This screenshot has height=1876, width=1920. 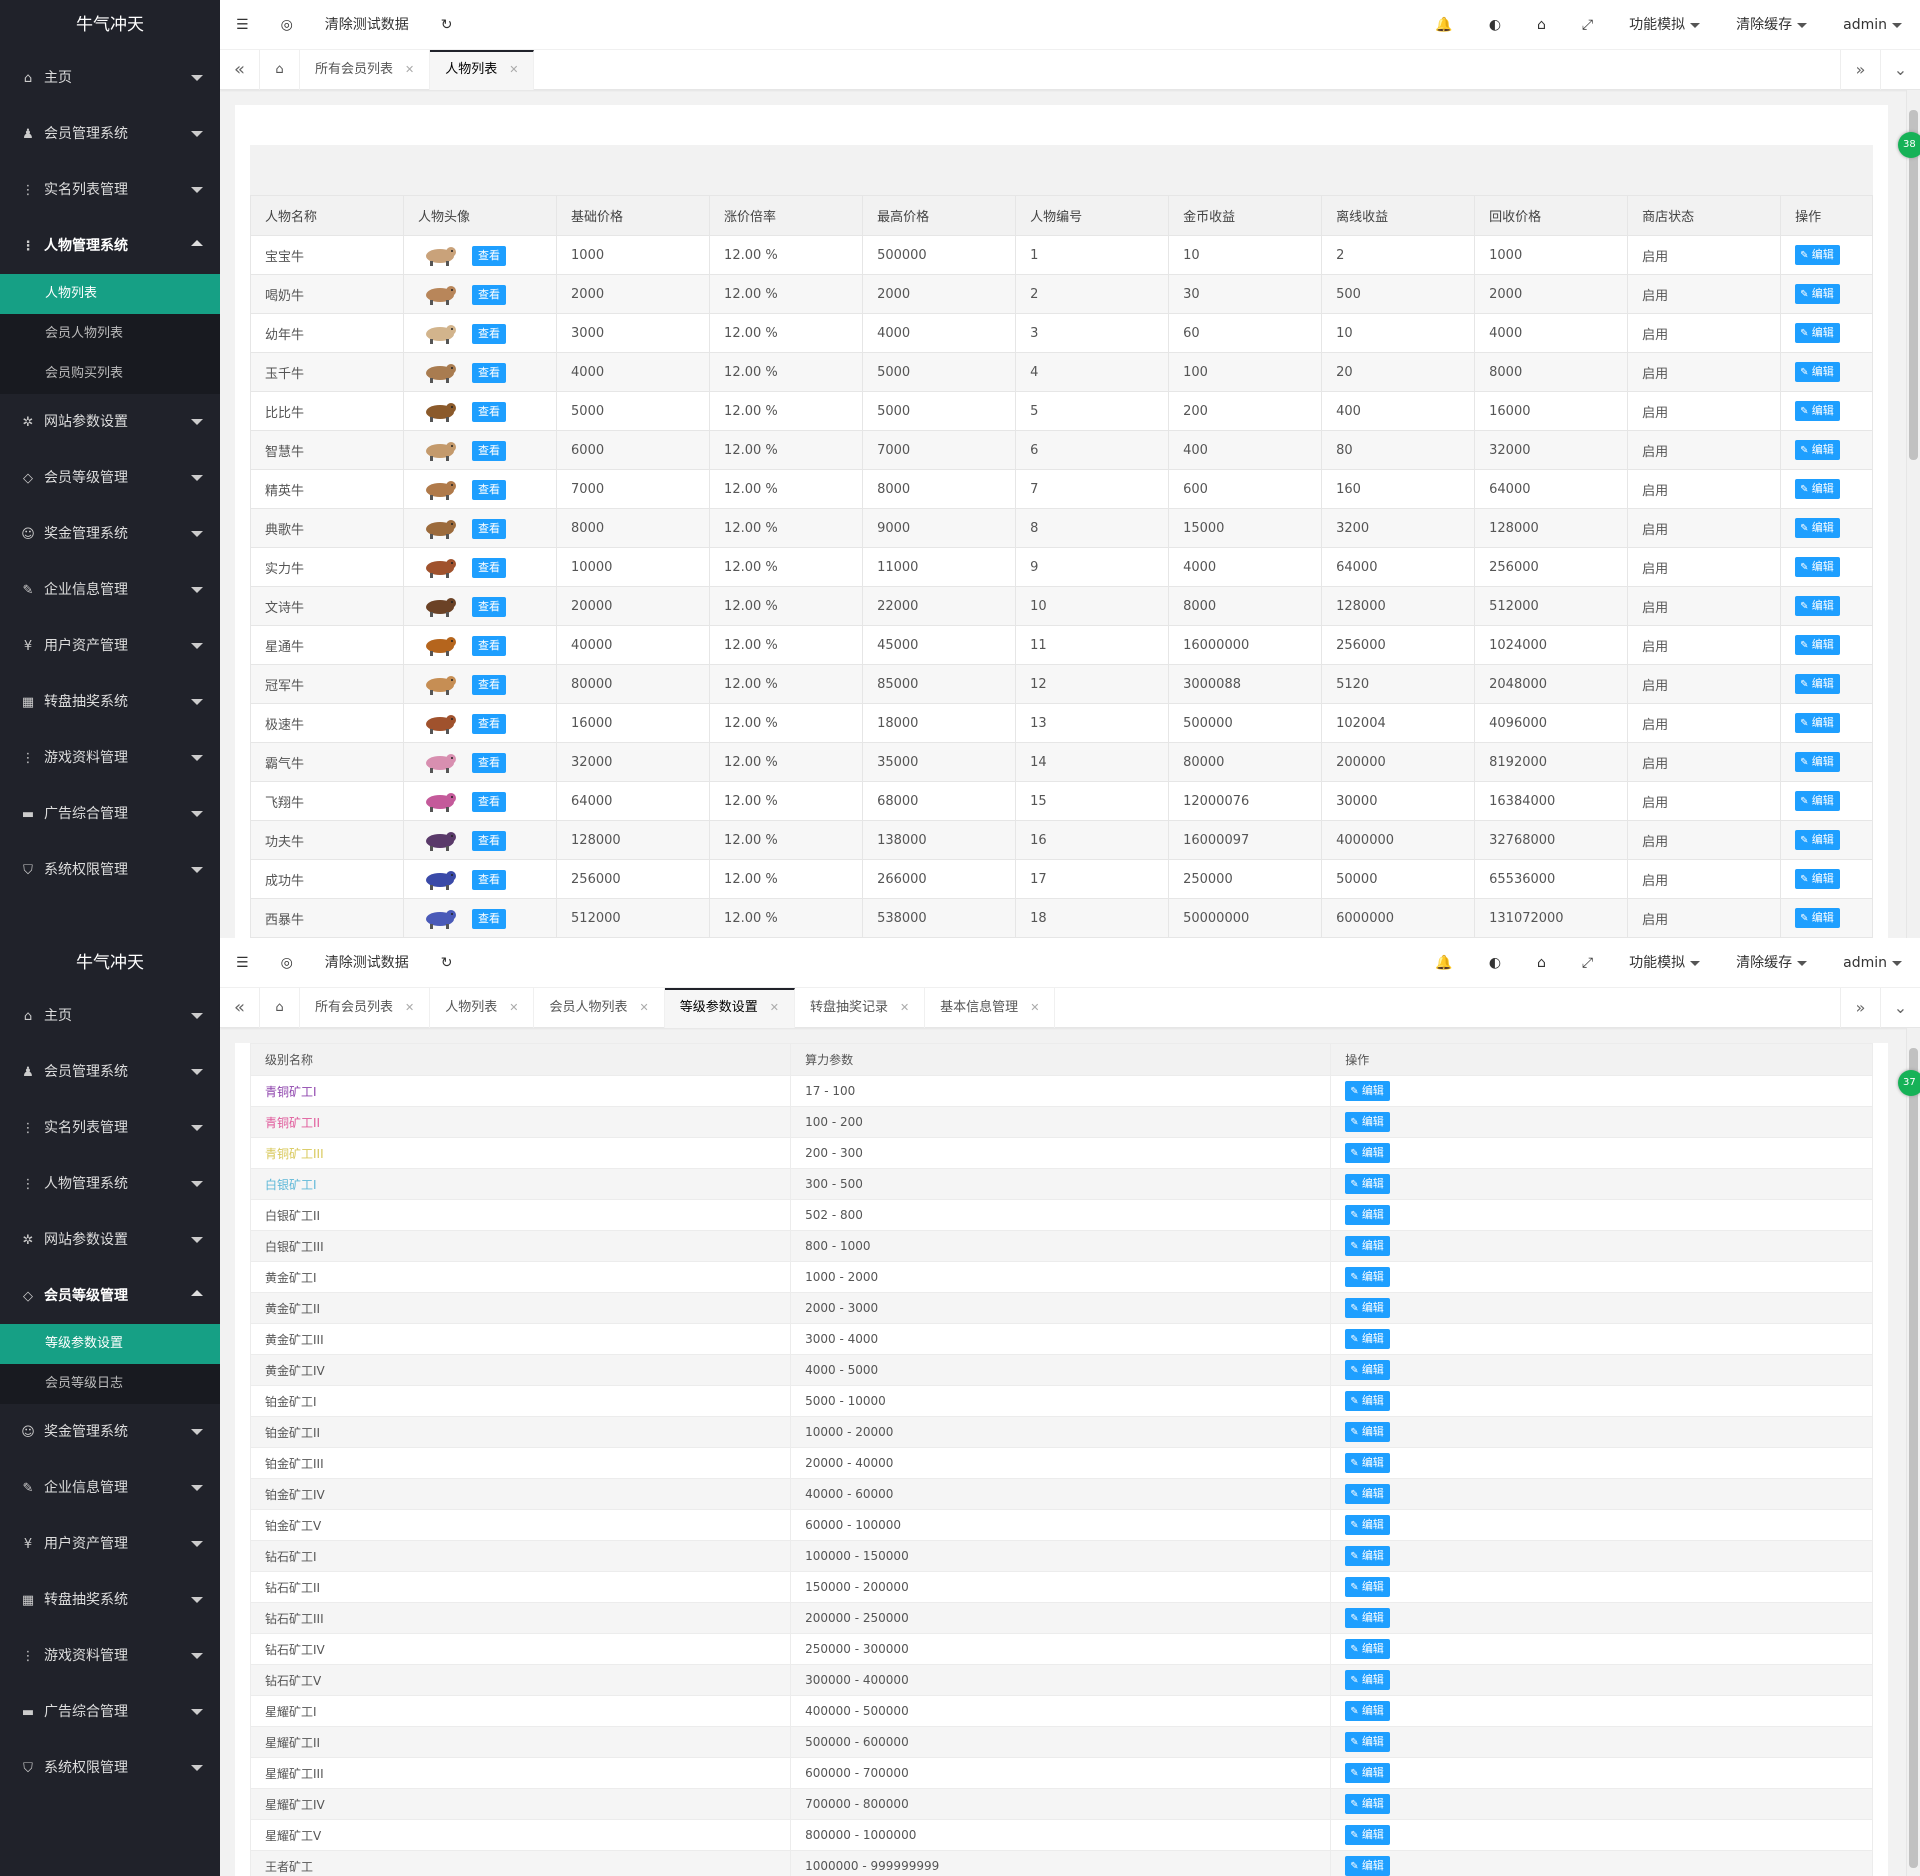 I want to click on sidebar-subitem: 会员等级日志, so click(x=110, y=1384).